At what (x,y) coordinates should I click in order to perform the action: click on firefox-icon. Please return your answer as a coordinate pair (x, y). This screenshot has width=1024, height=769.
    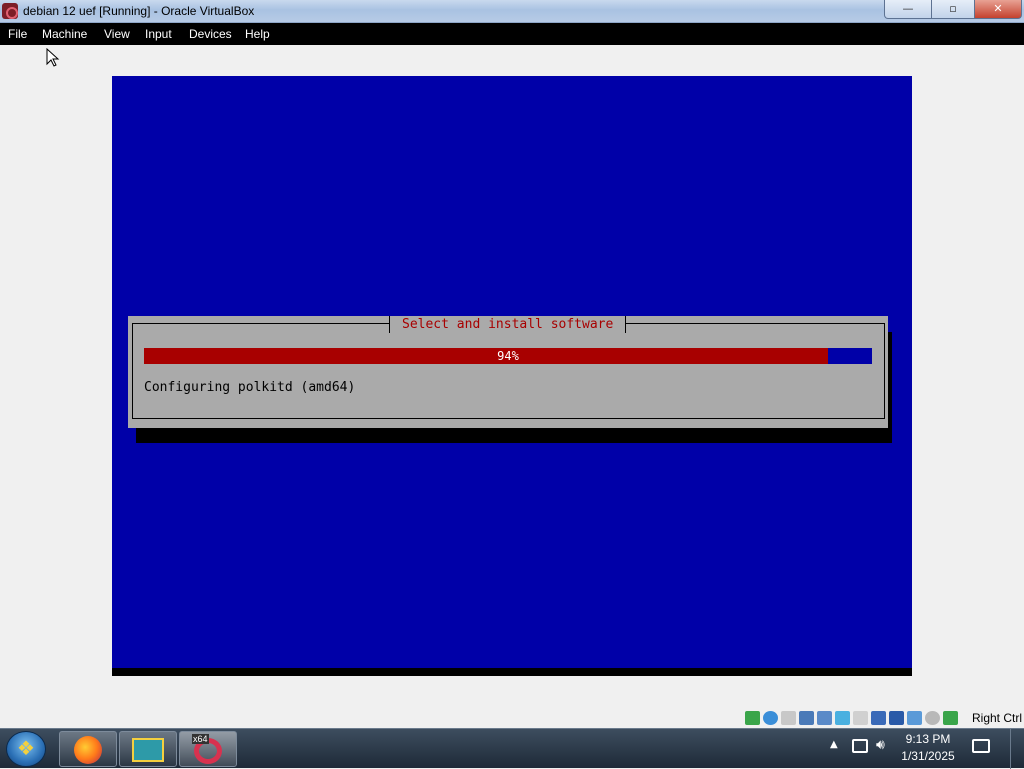
    Looking at the image, I should click on (88, 750).